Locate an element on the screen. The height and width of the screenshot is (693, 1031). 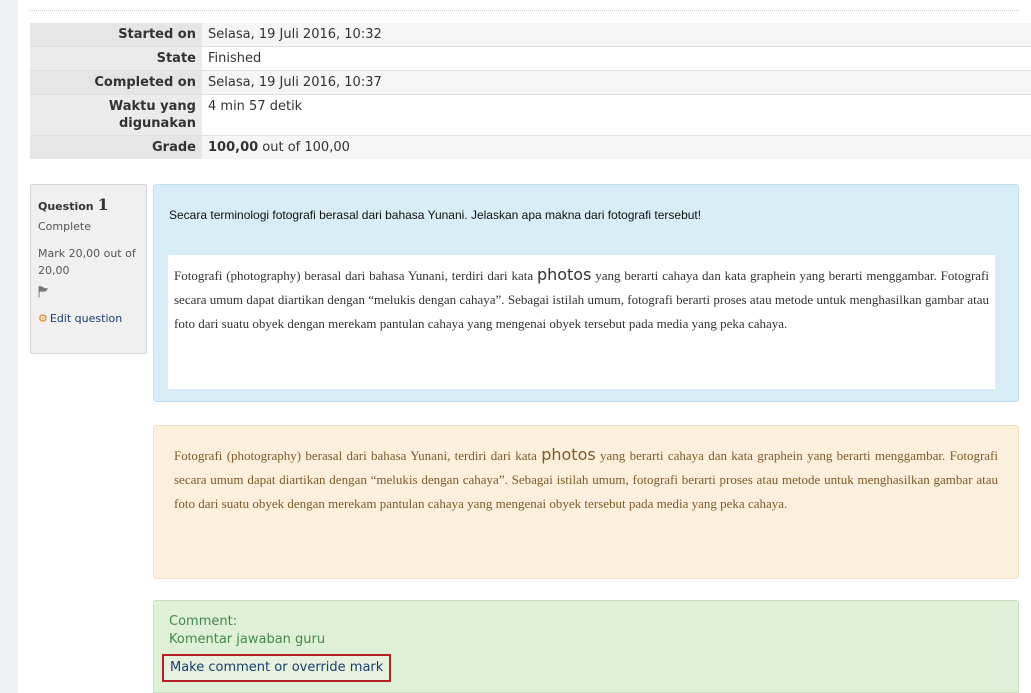
summary-row-grade: Grade 100,00 out of 100,00 is located at coordinates (530, 147).